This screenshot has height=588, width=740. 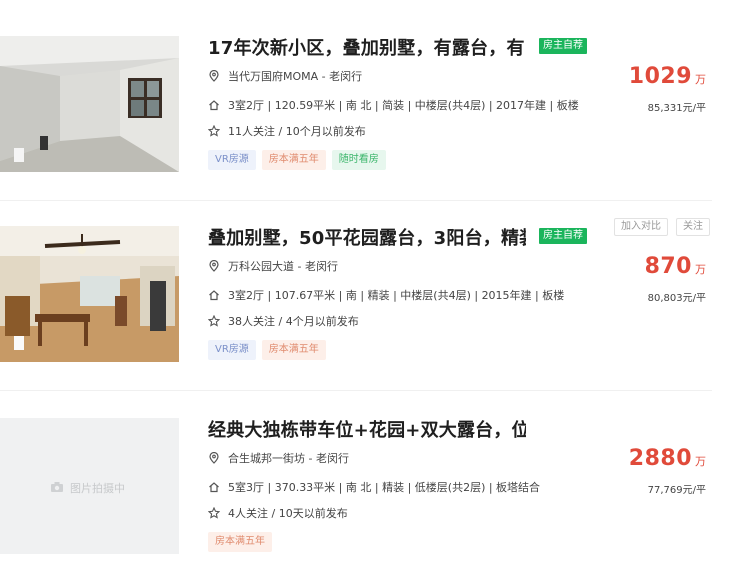 I want to click on tag-list: 房本满五年, so click(x=240, y=542).